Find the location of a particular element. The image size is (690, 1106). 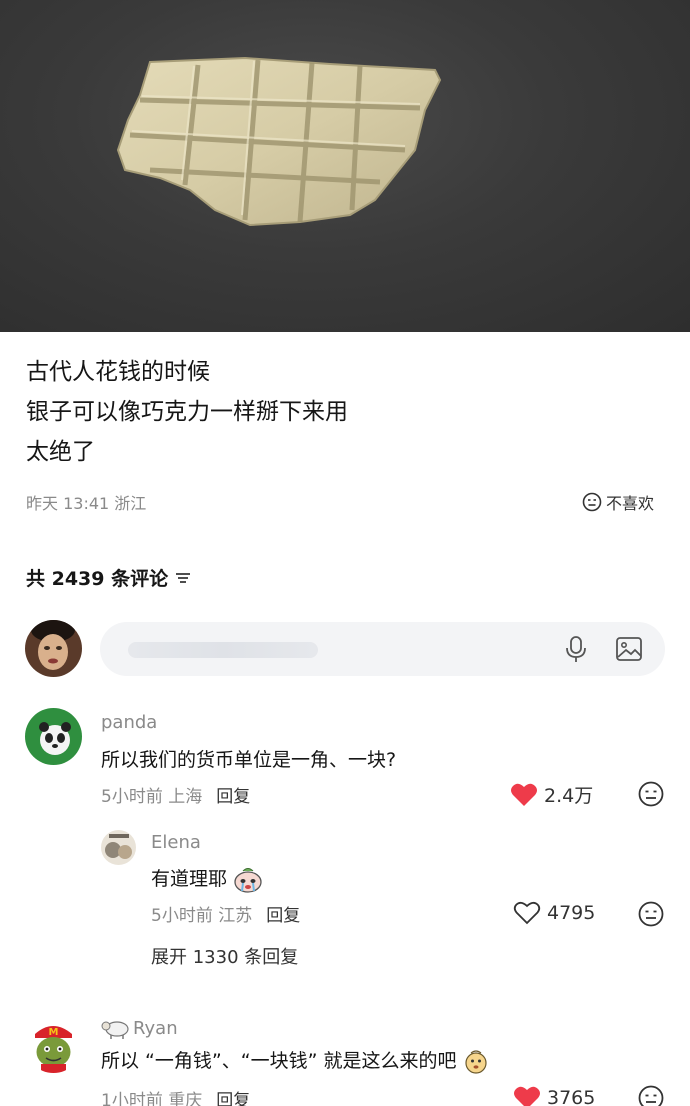

like-count: 2.4万 is located at coordinates (569, 796).